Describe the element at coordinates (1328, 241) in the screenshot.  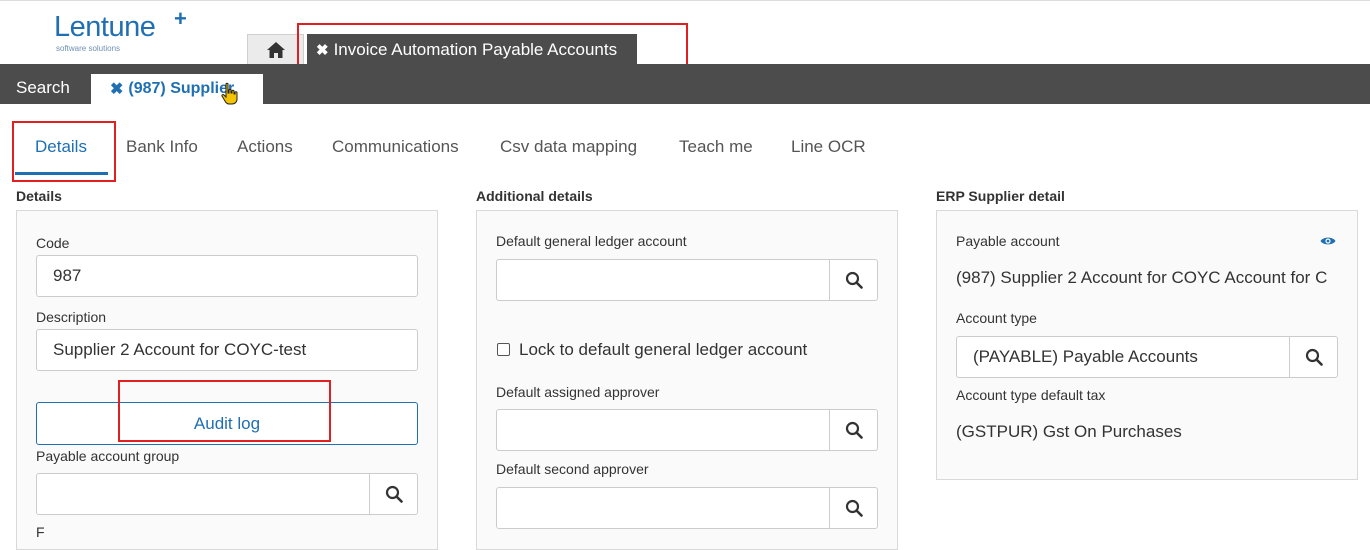
I see `eye-icon` at that location.